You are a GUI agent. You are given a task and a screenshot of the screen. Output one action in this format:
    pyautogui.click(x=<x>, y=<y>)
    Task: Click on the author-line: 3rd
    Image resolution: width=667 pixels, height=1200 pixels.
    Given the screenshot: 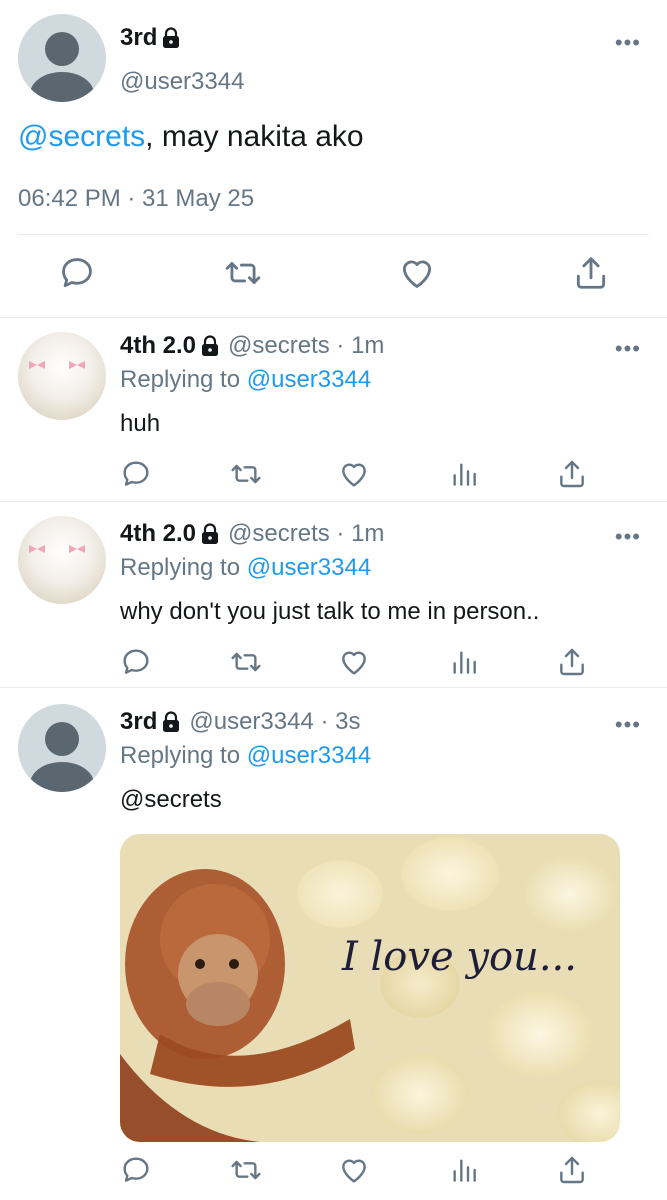 What is the action you would take?
    pyautogui.click(x=154, y=38)
    